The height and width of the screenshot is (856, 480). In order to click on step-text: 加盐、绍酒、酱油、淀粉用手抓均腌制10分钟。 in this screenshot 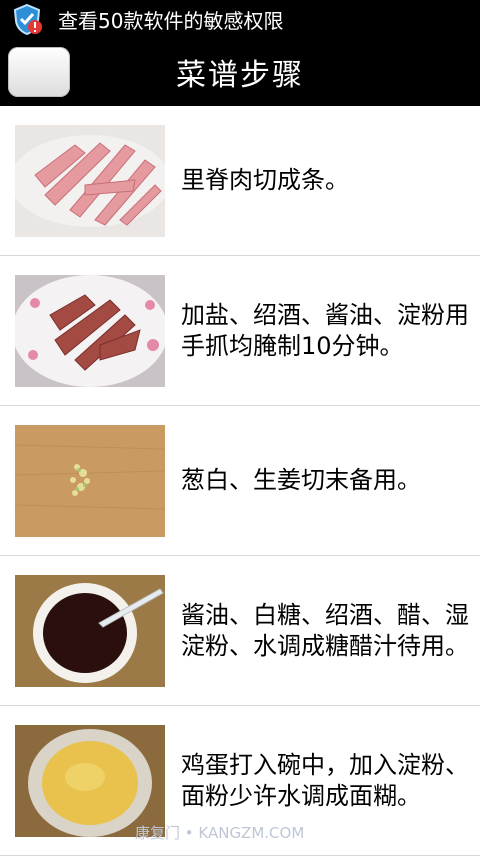, I will do `click(325, 330)`.